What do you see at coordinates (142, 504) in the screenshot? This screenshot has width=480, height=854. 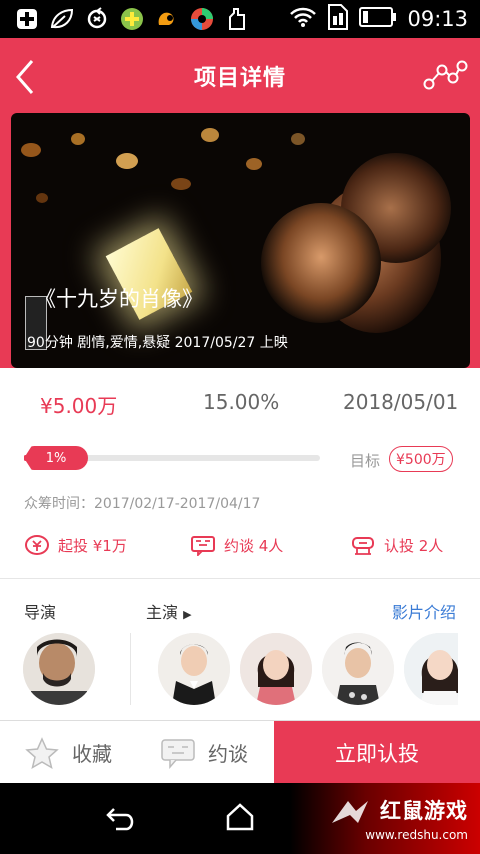 I see `crowdfund-period: 众筹时间：2017/02/17-2017/04/17` at bounding box center [142, 504].